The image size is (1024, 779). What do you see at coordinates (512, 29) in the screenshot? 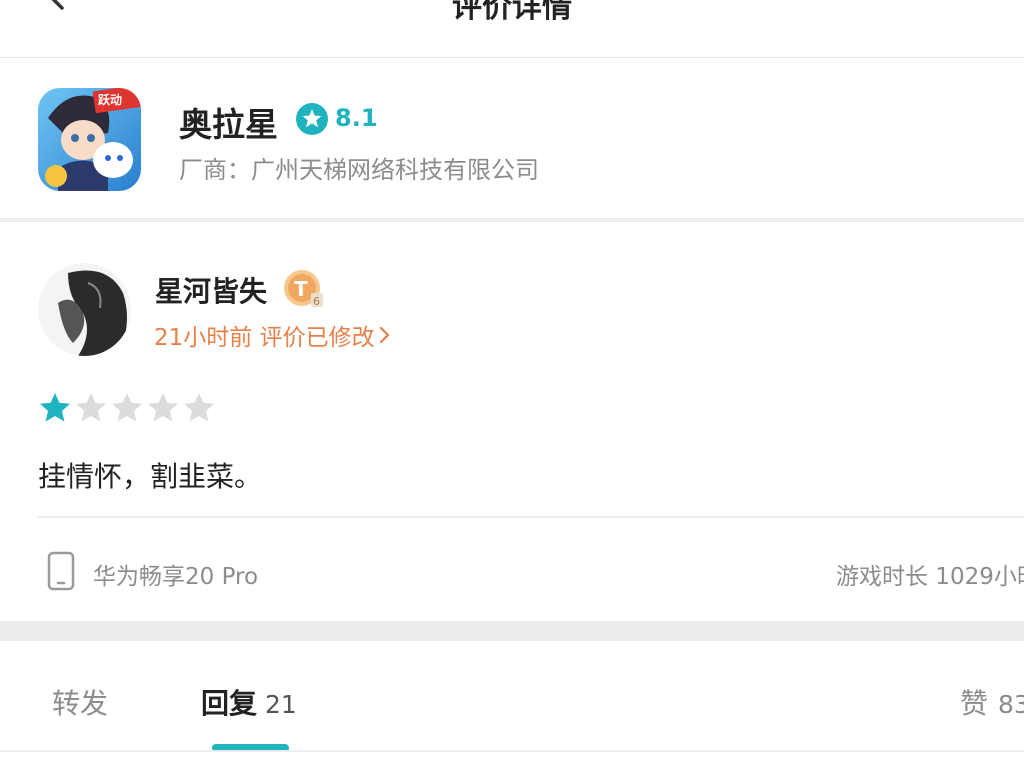
I see `top-bar: 评价详情` at bounding box center [512, 29].